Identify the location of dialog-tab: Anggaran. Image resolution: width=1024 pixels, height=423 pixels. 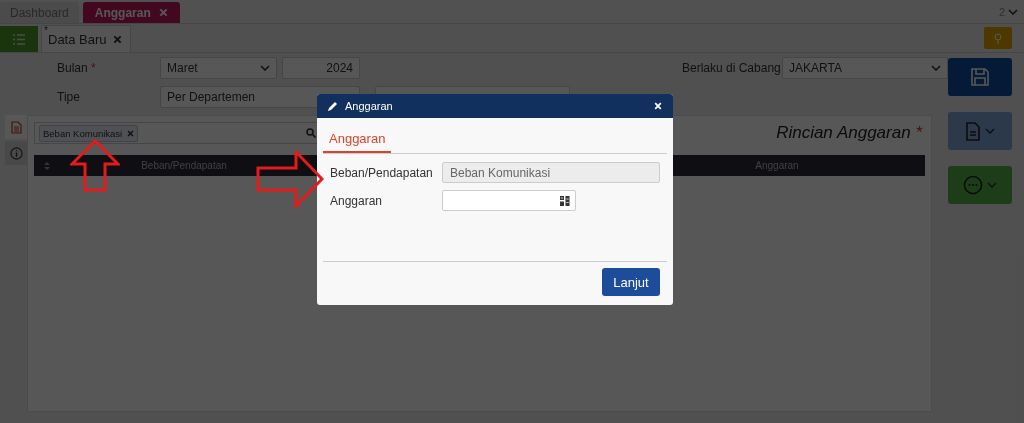
(357, 140).